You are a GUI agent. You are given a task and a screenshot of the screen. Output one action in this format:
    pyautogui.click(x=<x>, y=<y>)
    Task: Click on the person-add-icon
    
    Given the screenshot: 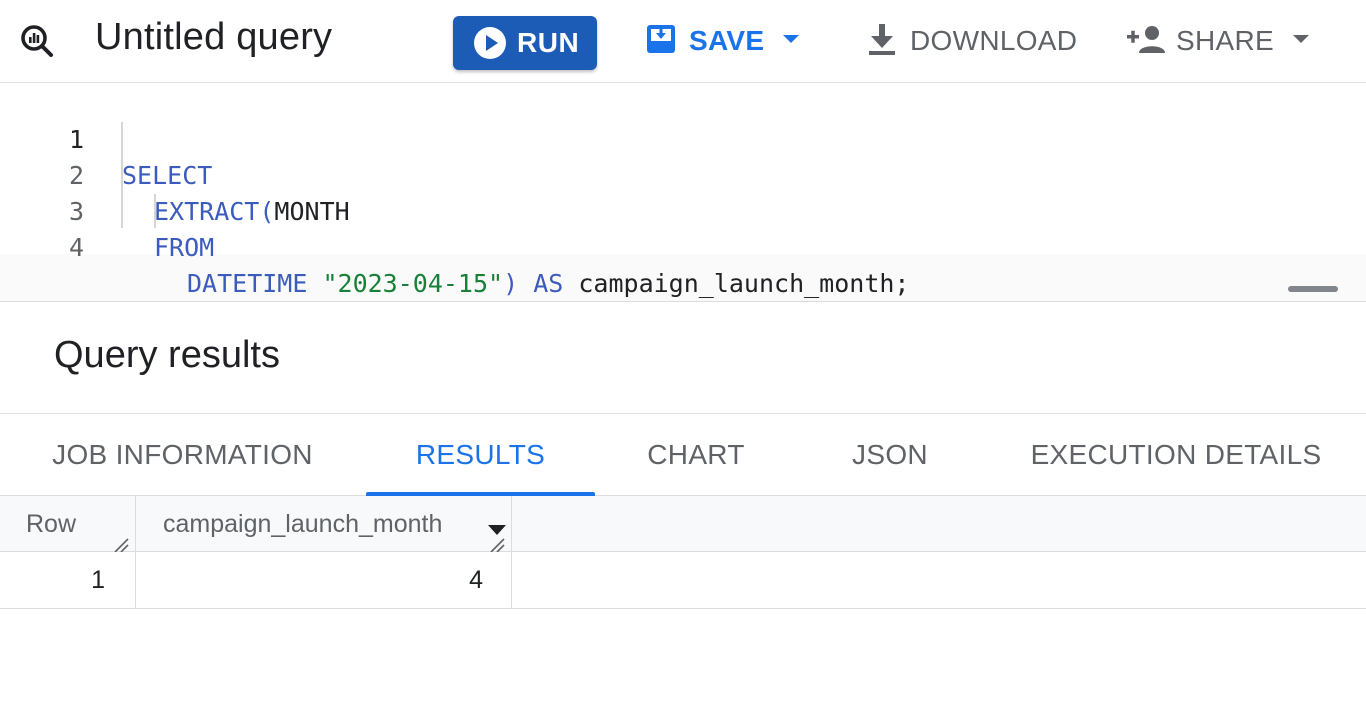 What is the action you would take?
    pyautogui.click(x=1146, y=41)
    